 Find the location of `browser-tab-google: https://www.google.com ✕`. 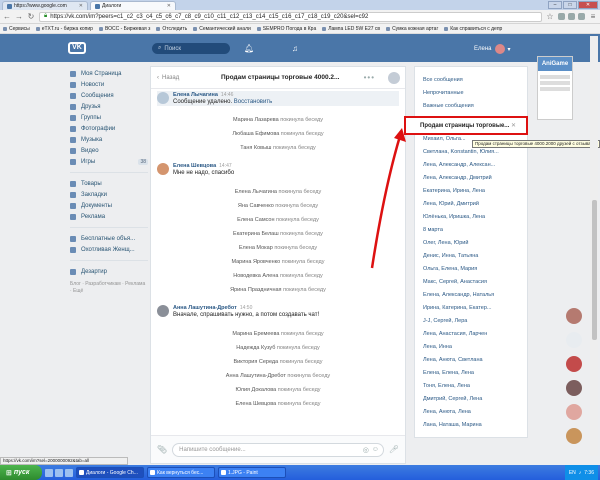

browser-tab-google: https://www.google.com ✕ is located at coordinates (45, 5).